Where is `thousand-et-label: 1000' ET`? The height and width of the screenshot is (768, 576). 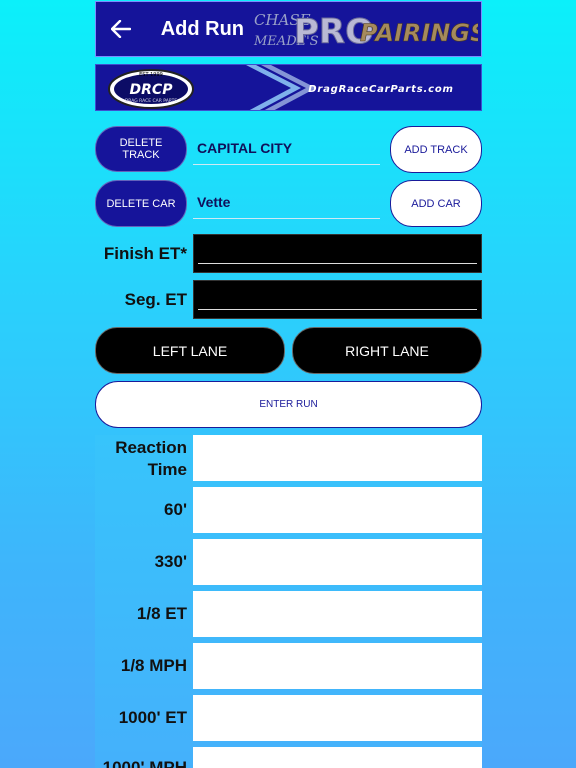 thousand-et-label: 1000' ET is located at coordinates (152, 717).